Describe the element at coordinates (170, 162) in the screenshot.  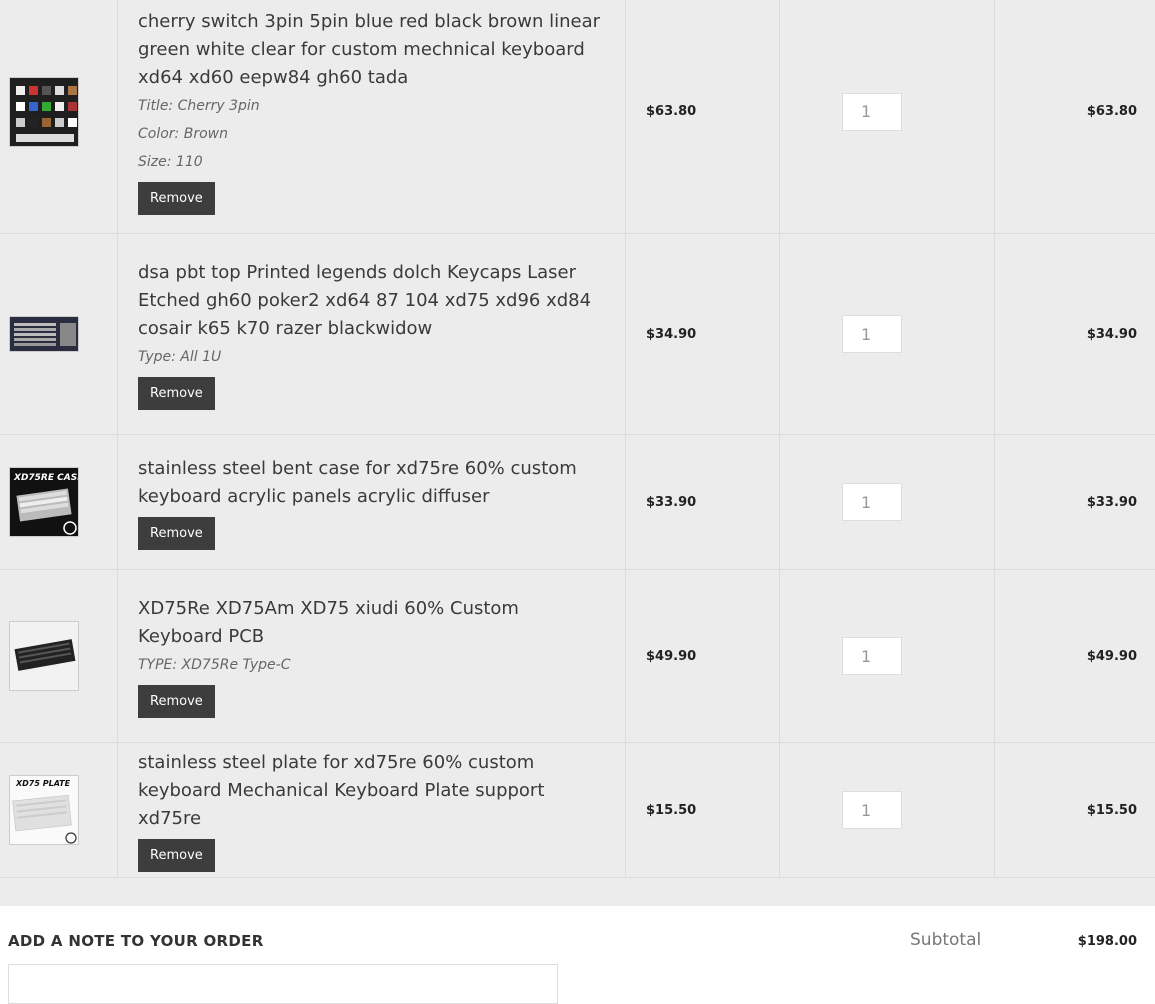
I see `variant-size: Size: 110` at that location.